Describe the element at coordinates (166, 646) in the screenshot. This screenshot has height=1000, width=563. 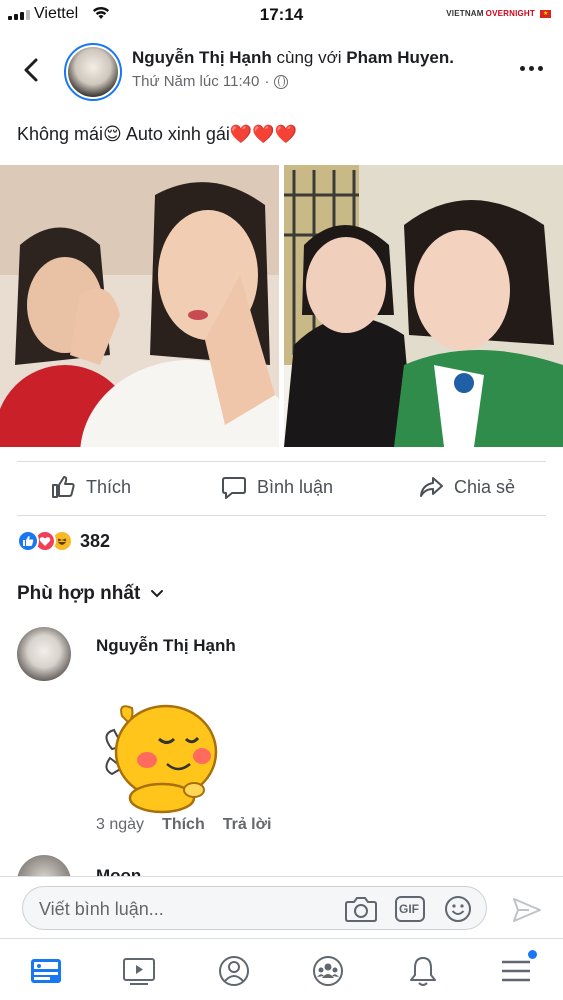
I see `comment-author: Nguyễn Thị Hạnh` at that location.